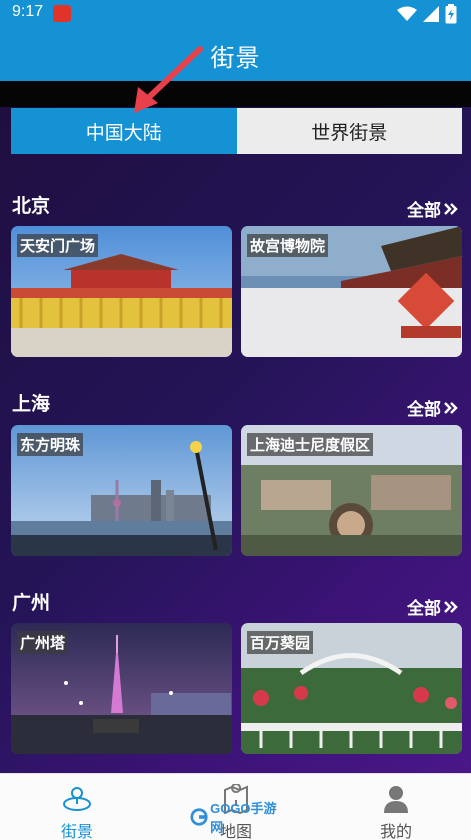 Image resolution: width=471 pixels, height=840 pixels. I want to click on view-all-beijing: 全部, so click(433, 208).